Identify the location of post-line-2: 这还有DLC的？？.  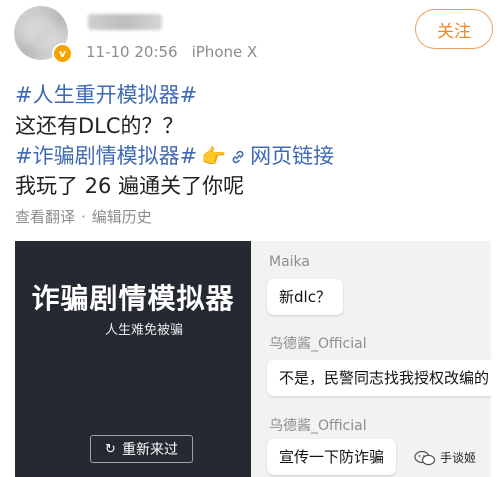
(99, 126).